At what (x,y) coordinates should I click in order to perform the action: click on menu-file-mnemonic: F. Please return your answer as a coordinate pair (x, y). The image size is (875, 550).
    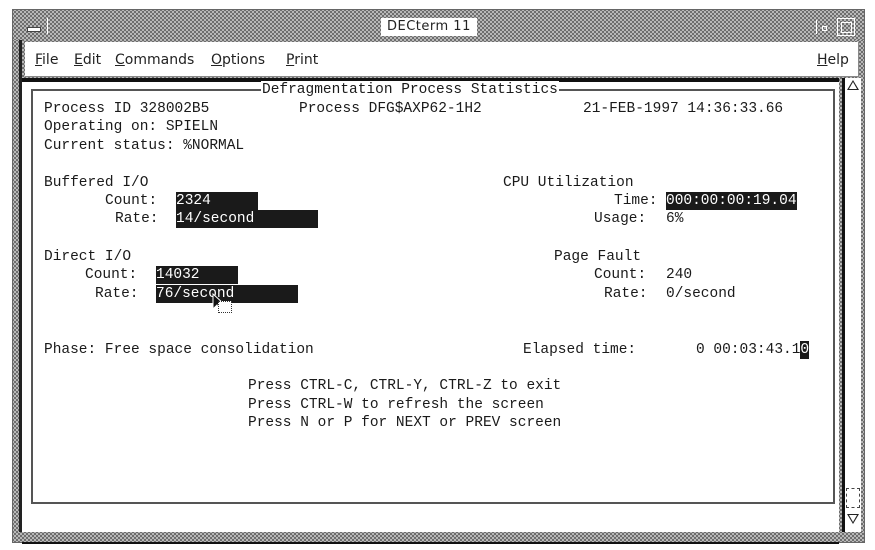
    Looking at the image, I should click on (39, 60).